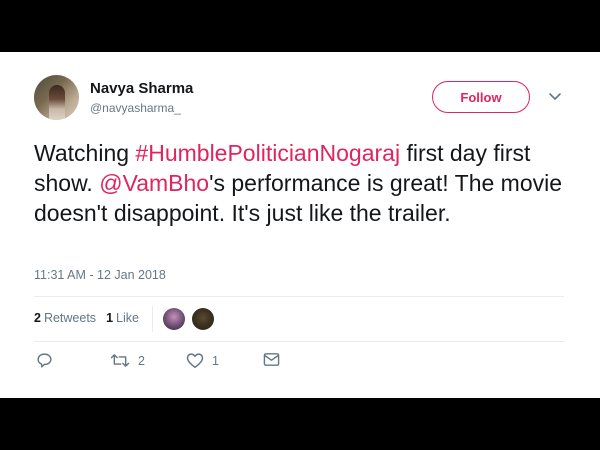 The image size is (600, 450). Describe the element at coordinates (70, 318) in the screenshot. I see `retweets-label: Retweets` at that location.